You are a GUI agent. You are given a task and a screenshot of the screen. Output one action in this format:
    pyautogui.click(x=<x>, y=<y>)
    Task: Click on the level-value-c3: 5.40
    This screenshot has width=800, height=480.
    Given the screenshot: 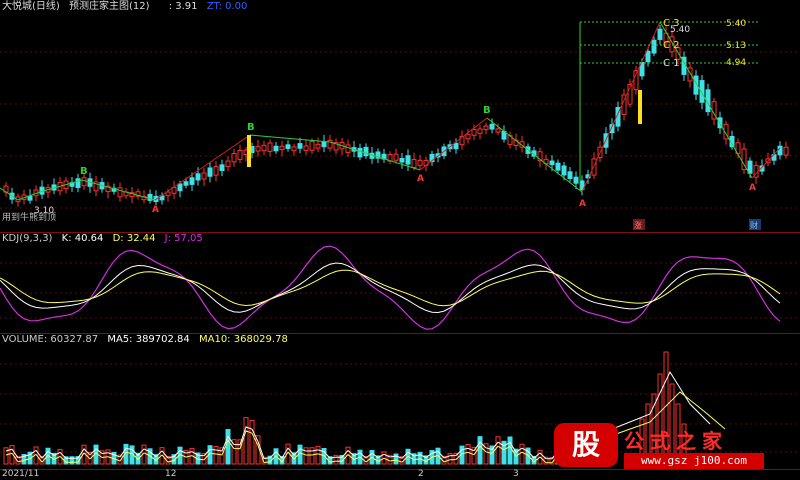 What is the action you would take?
    pyautogui.click(x=736, y=24)
    